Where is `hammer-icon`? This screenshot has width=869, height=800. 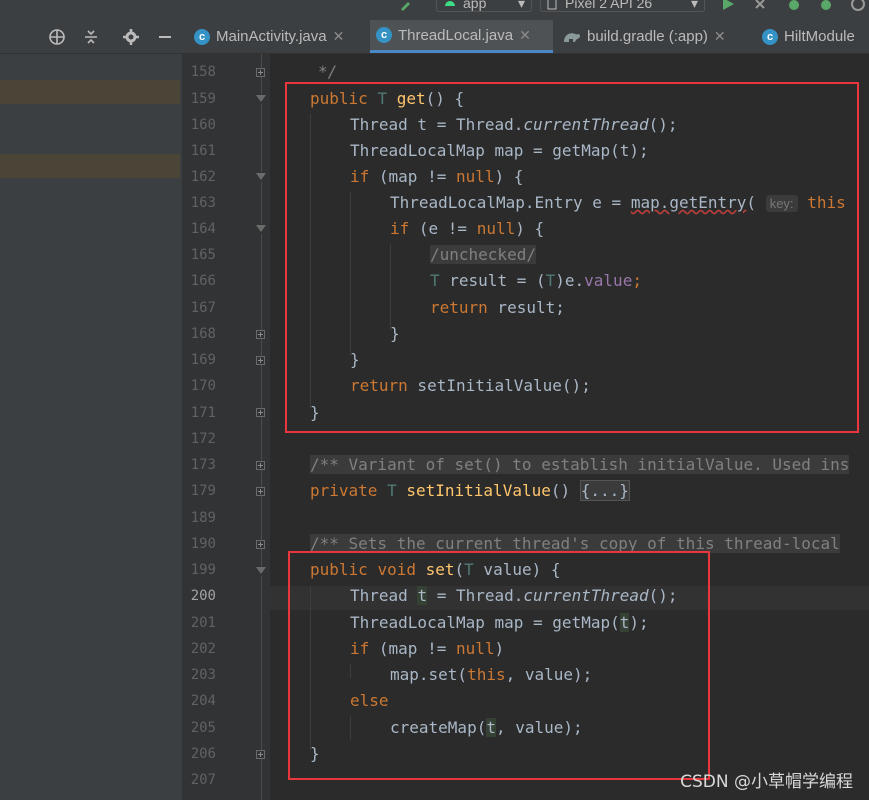 hammer-icon is located at coordinates (406, 6).